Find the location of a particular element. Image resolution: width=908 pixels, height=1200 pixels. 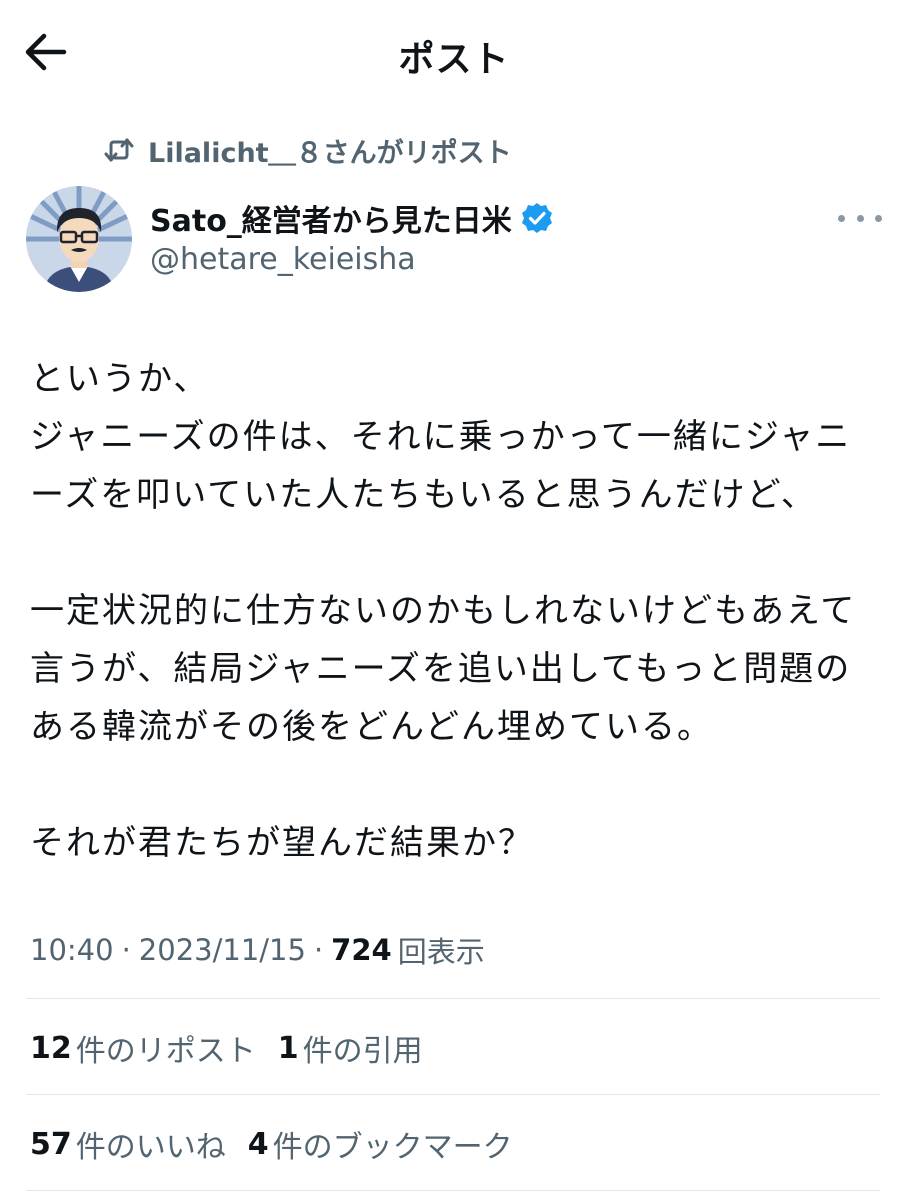

tweet-meta: 10:40 · 2023/11/15 · 724 回表示 is located at coordinates (257, 950).